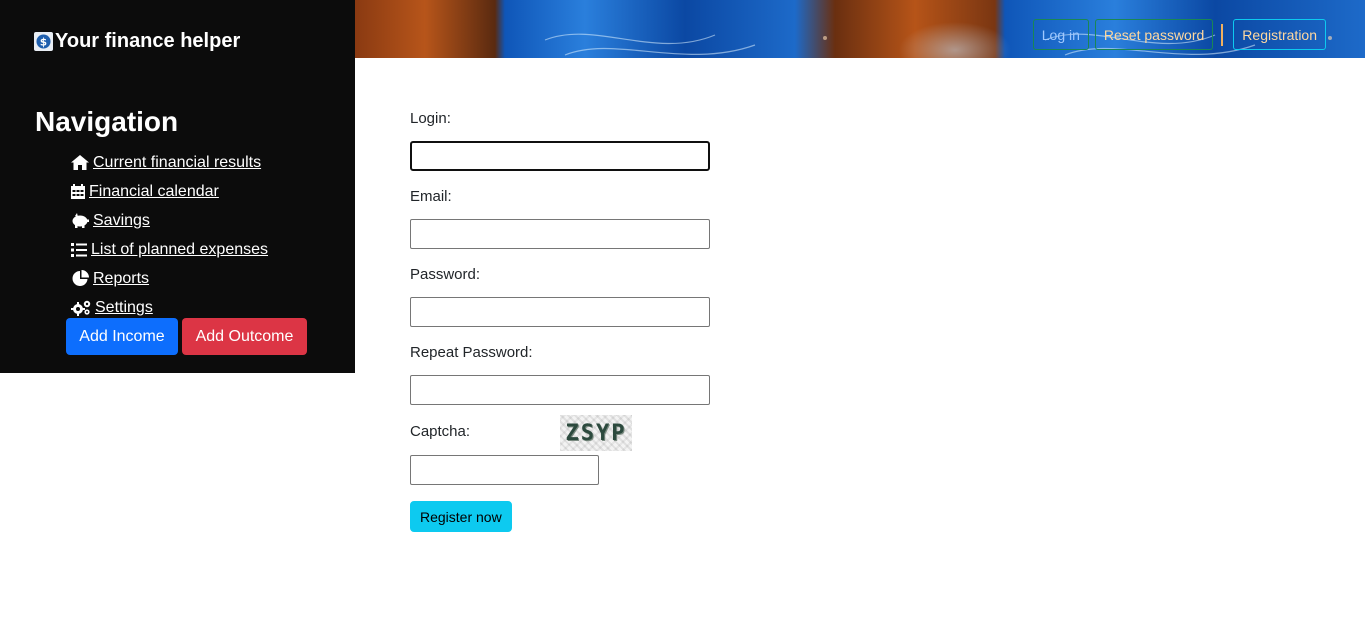  Describe the element at coordinates (440, 431) in the screenshot. I see `captcha-label: Captcha:` at that location.